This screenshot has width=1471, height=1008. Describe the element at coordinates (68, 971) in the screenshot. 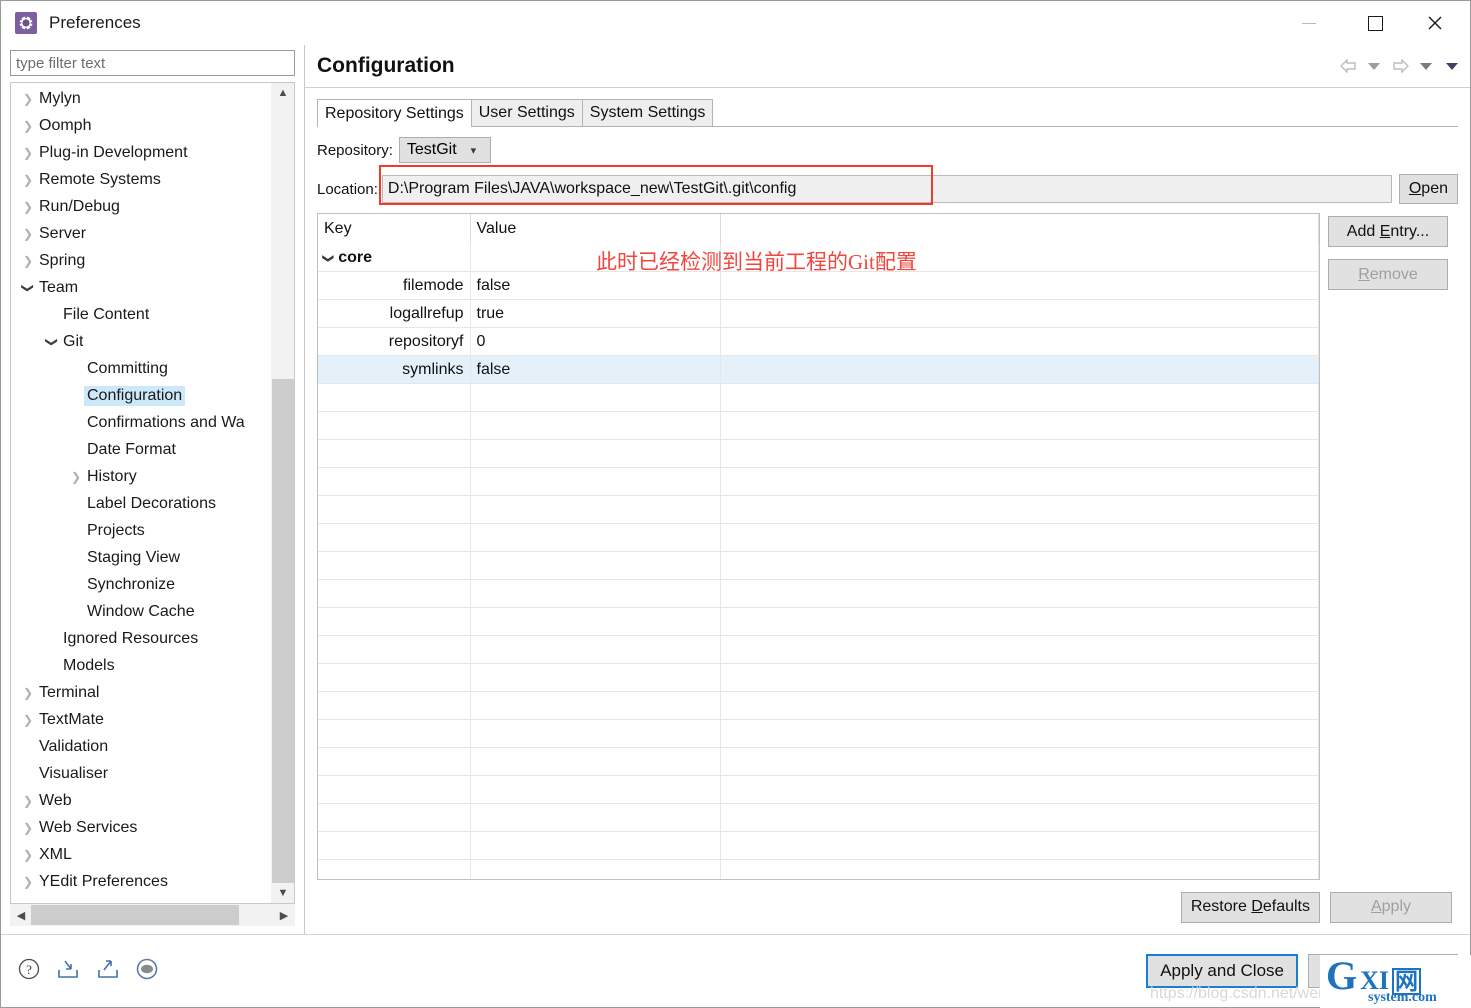

I see `import-preferences-button` at that location.